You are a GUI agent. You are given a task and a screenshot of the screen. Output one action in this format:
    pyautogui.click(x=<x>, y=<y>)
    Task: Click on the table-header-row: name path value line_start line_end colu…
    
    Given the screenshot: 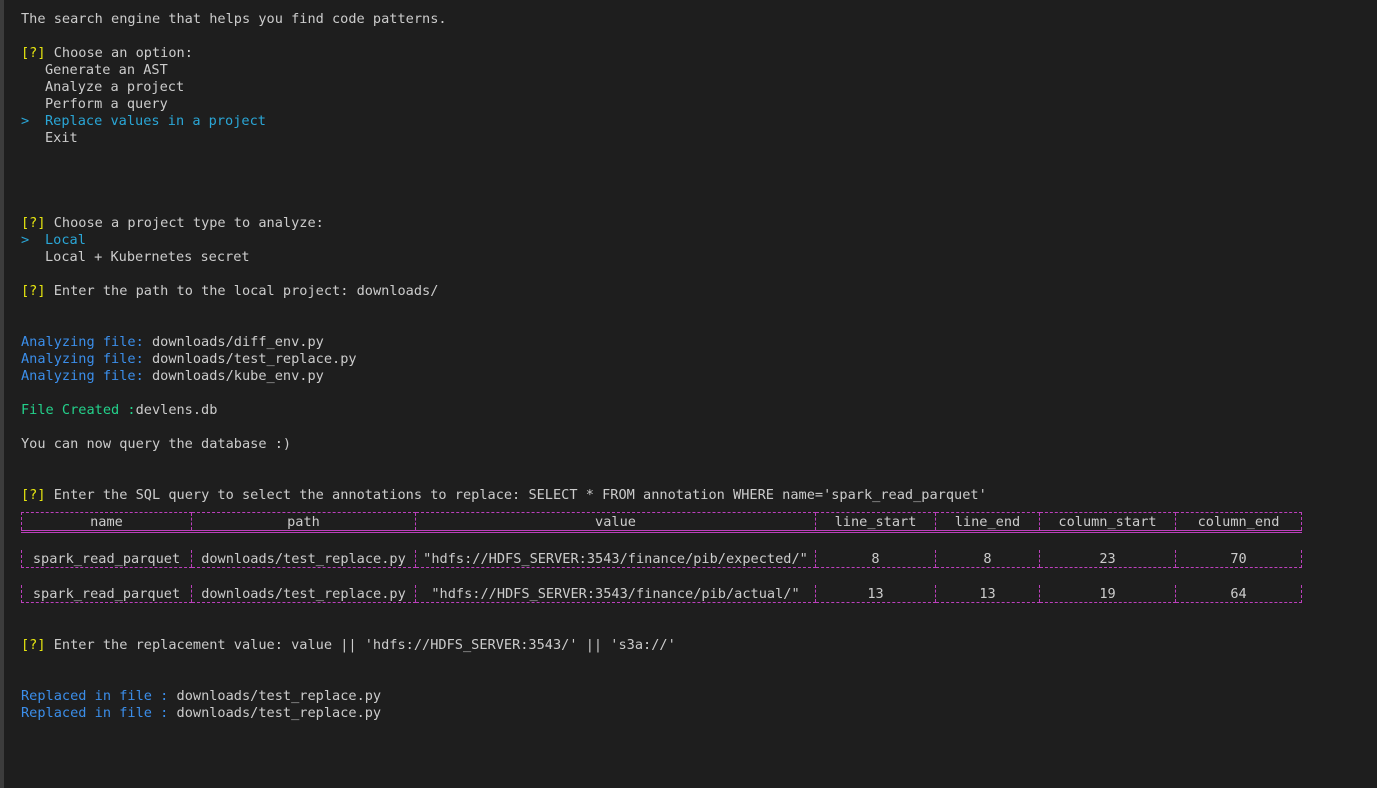 What is the action you would take?
    pyautogui.click(x=661, y=522)
    